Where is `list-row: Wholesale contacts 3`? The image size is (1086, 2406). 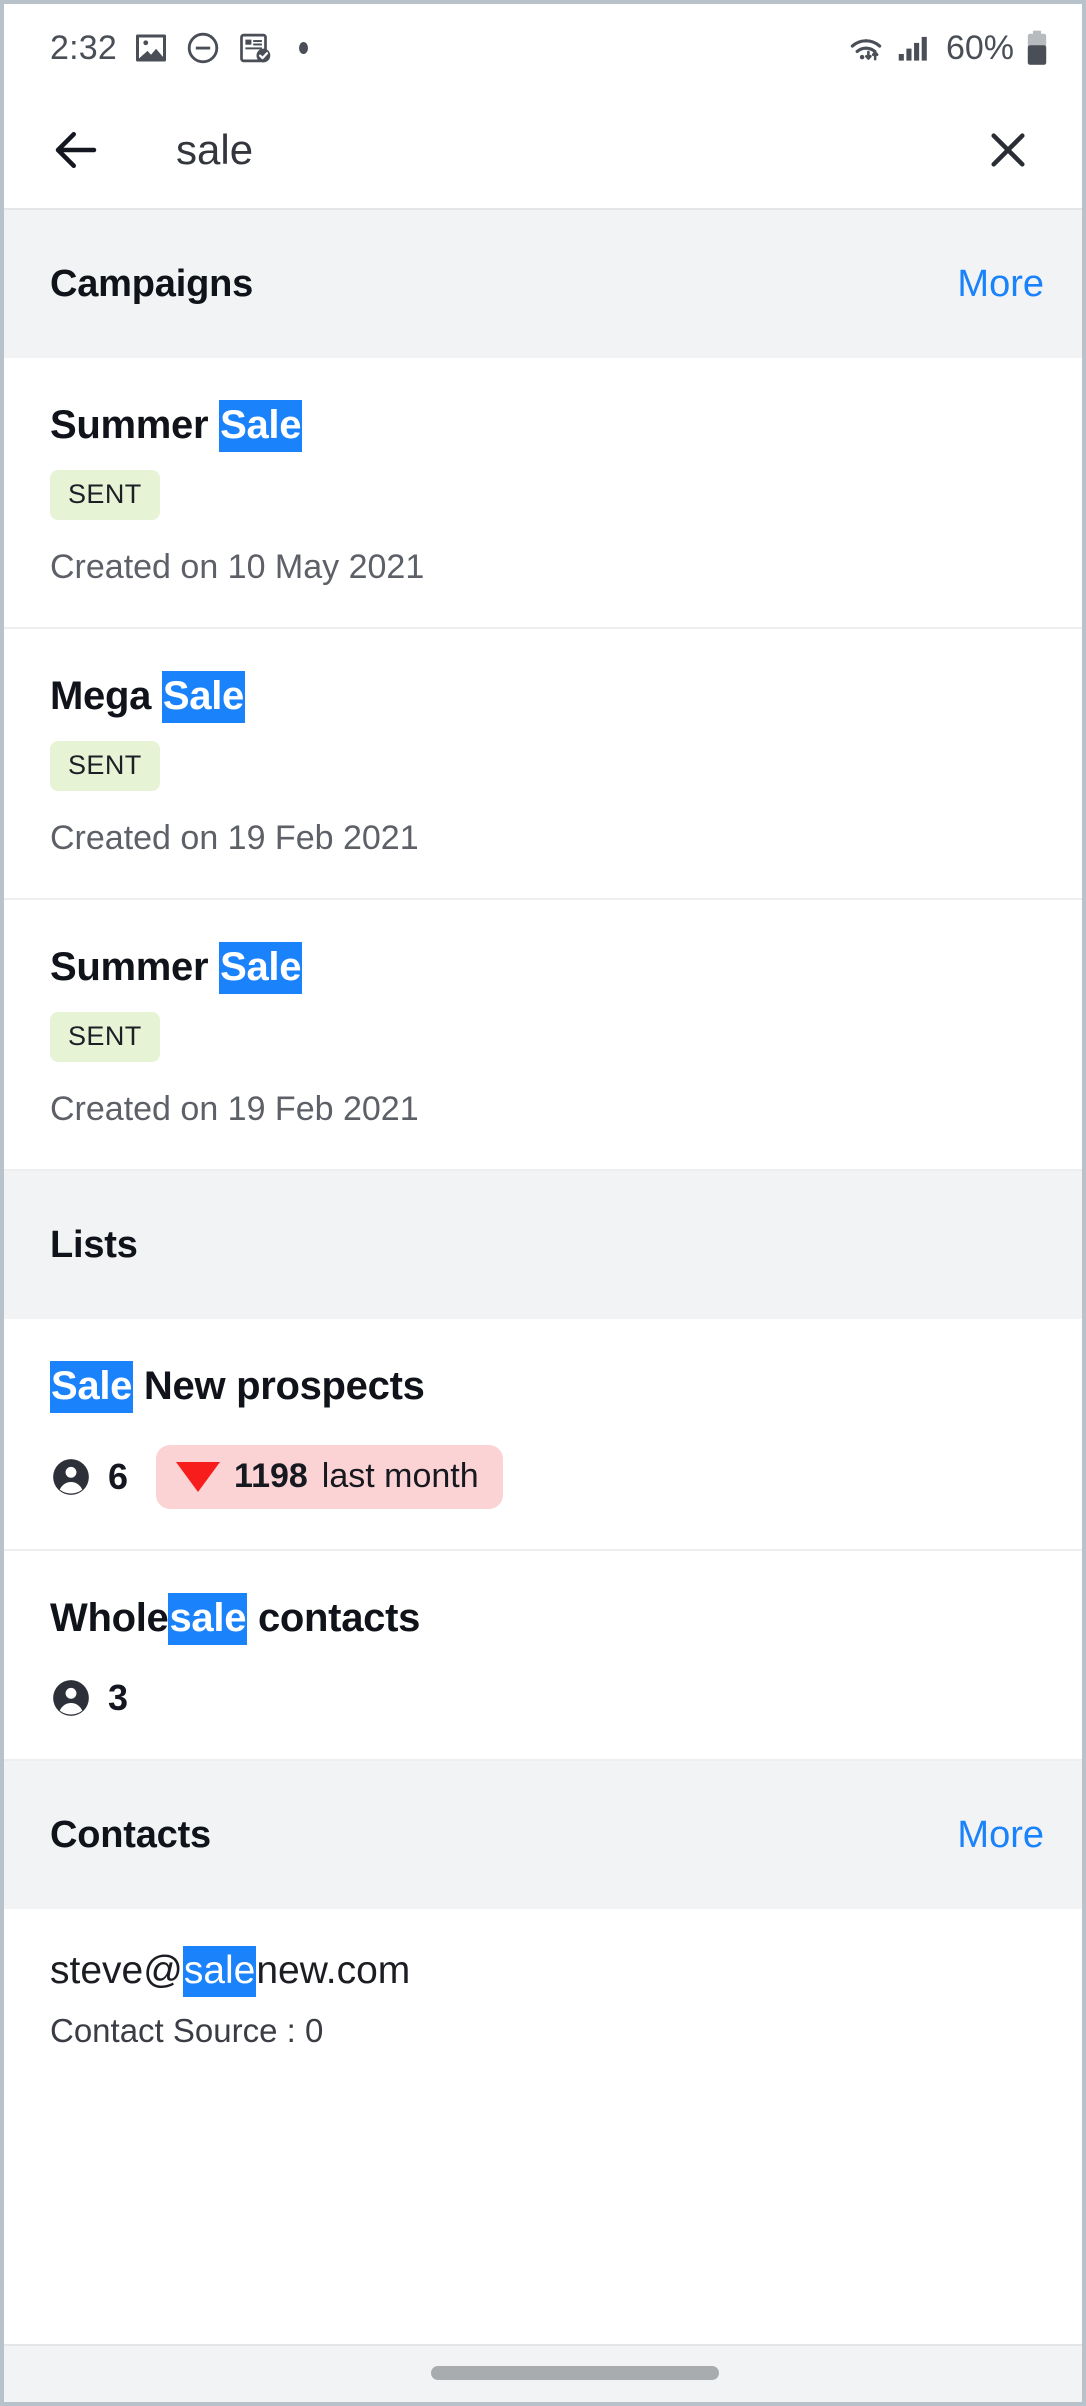
list-row: Wholesale contacts 3 is located at coordinates (543, 1656).